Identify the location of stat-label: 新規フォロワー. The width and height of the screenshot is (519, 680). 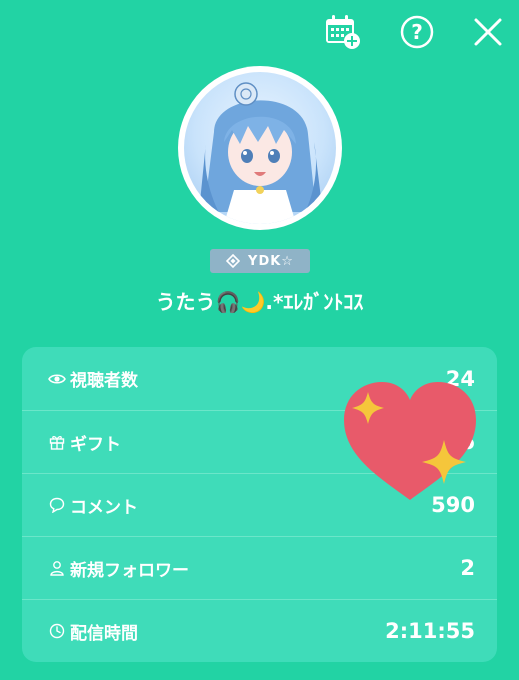
(129, 570).